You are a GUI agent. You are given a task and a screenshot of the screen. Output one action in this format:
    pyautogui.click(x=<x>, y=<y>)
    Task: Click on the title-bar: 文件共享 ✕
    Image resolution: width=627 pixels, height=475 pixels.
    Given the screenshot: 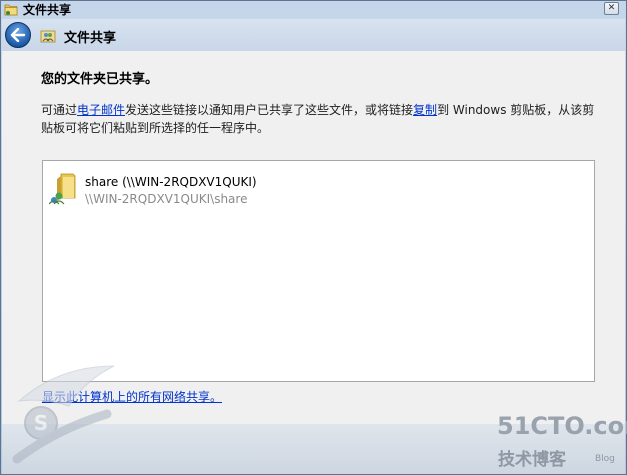 What is the action you would take?
    pyautogui.click(x=313, y=9)
    